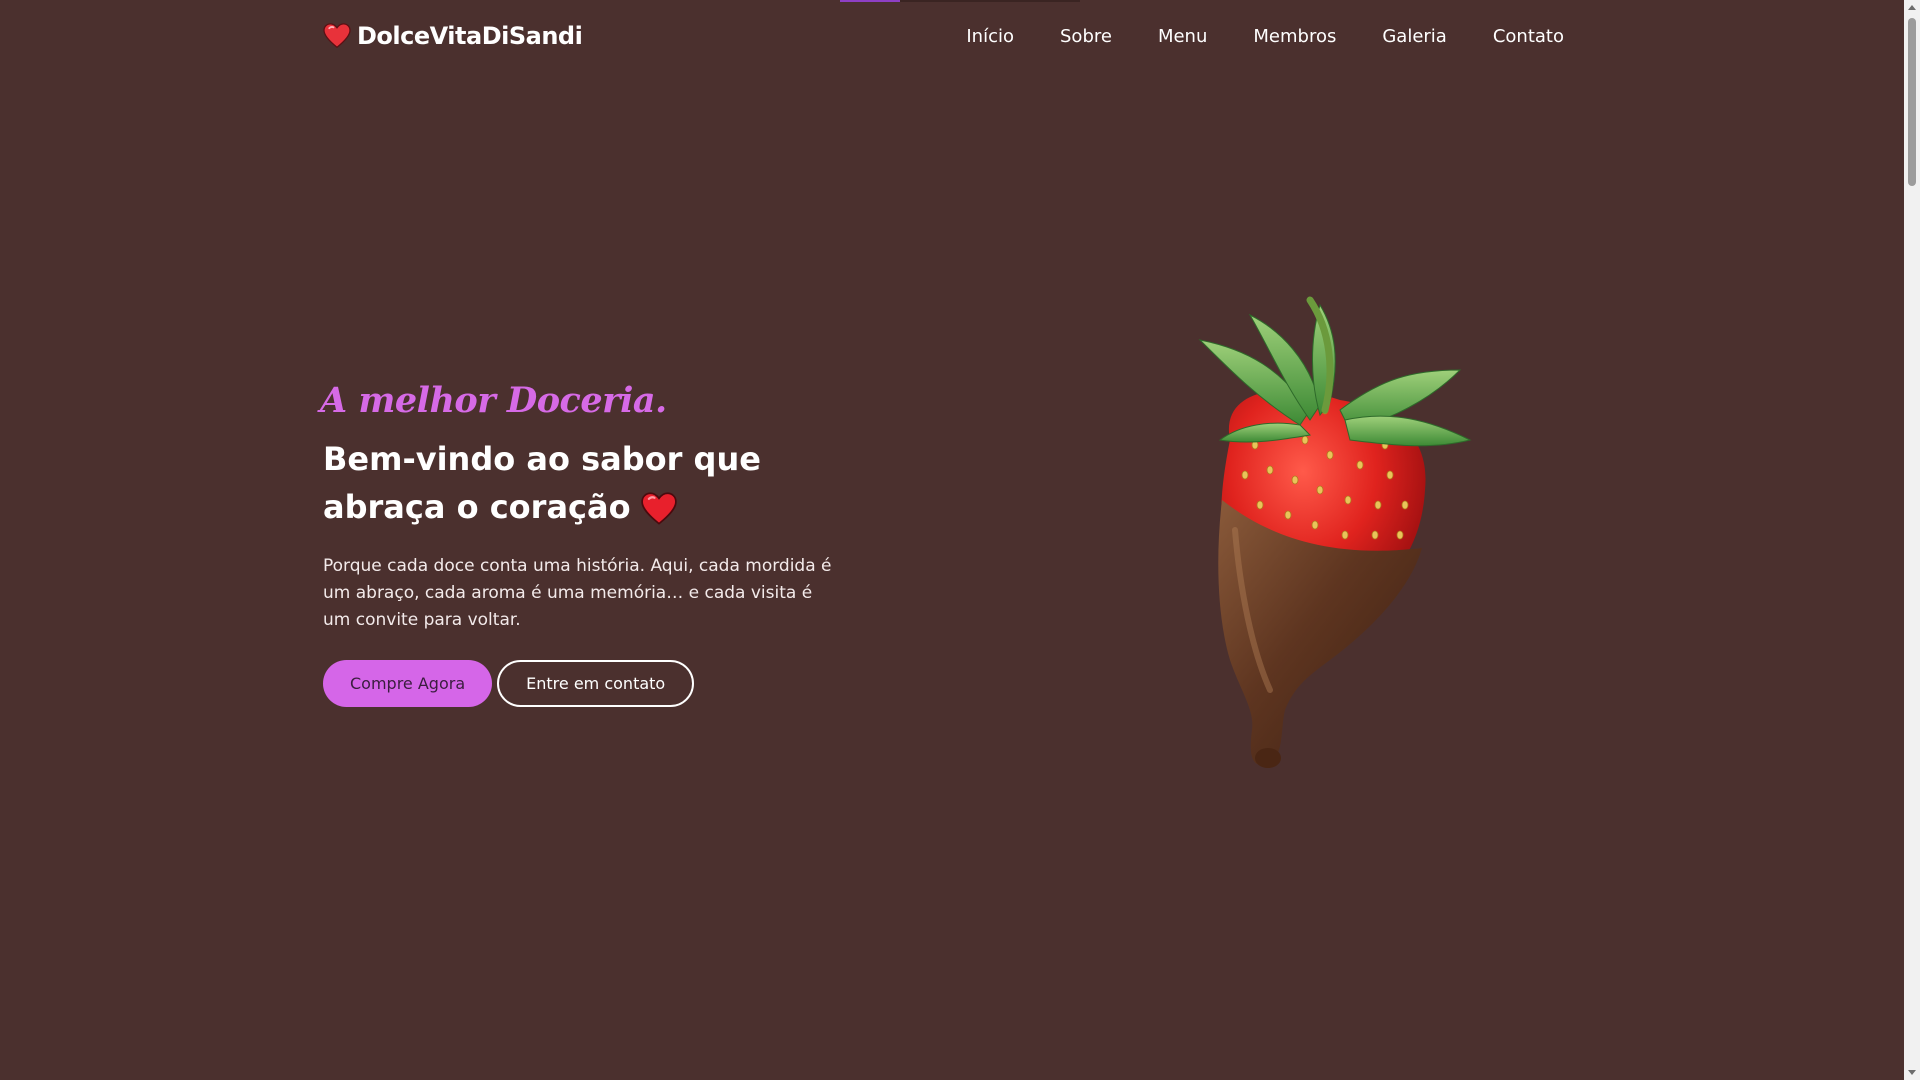  What do you see at coordinates (990, 36) in the screenshot?
I see `nav-item-inicio: Início` at bounding box center [990, 36].